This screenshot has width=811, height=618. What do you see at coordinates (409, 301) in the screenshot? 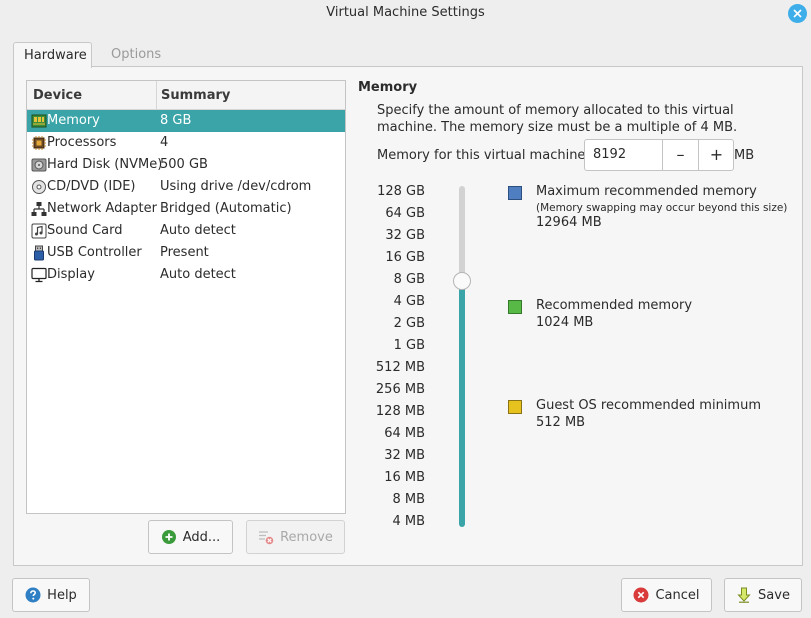
I see `scale-label: 4 GB` at bounding box center [409, 301].